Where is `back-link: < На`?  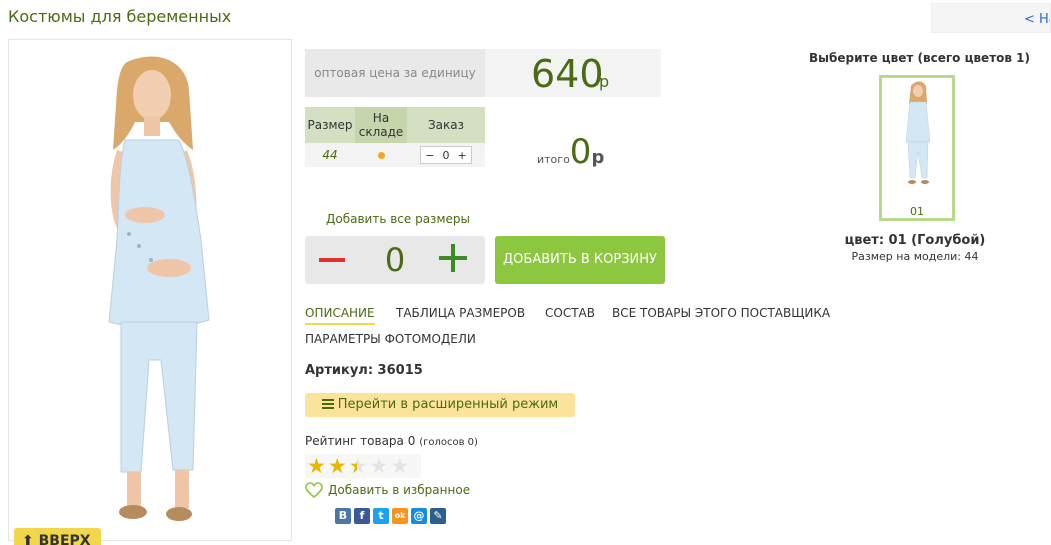 back-link: < На is located at coordinates (991, 18).